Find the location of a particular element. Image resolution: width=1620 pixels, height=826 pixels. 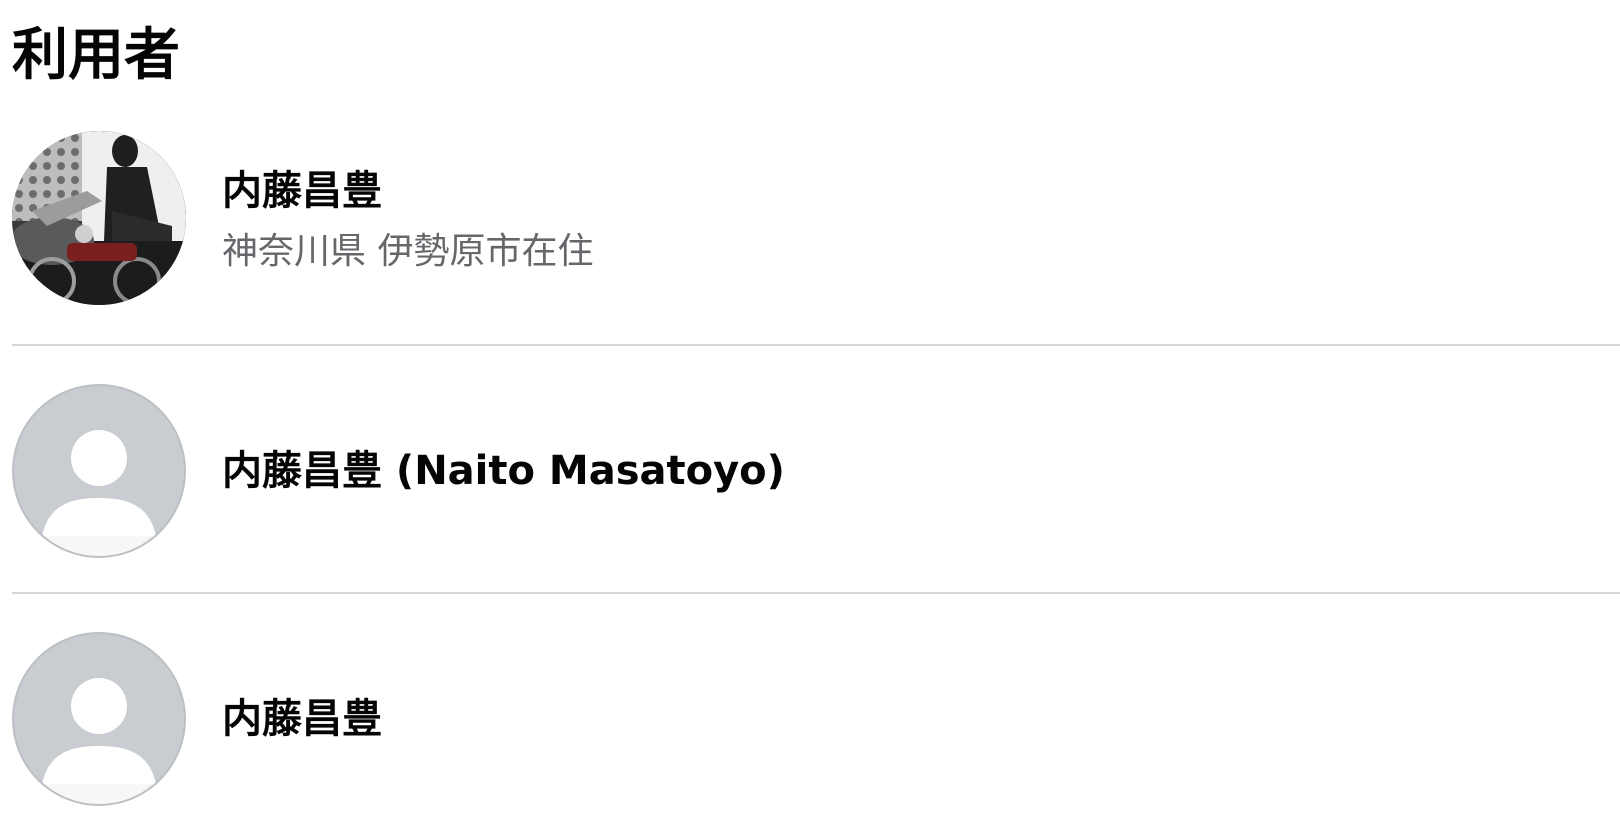

user-name: 内藤昌豊 (Naito Masatoyo) is located at coordinates (503, 471).